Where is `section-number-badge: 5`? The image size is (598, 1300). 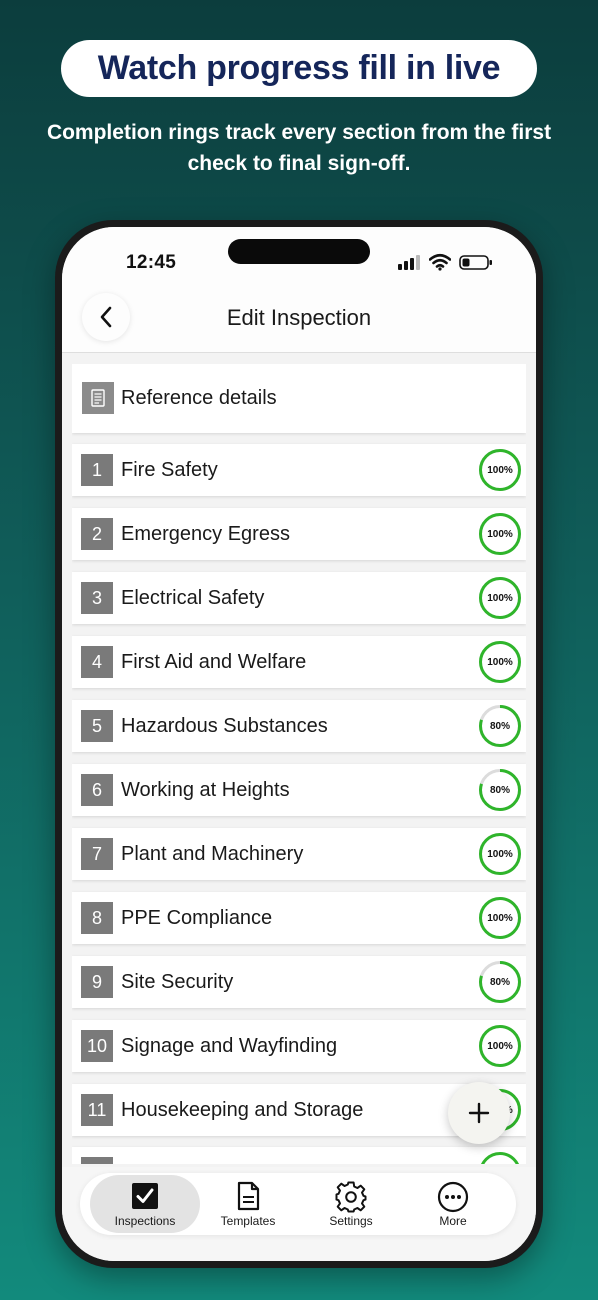
section-number-badge: 5 is located at coordinates (97, 726).